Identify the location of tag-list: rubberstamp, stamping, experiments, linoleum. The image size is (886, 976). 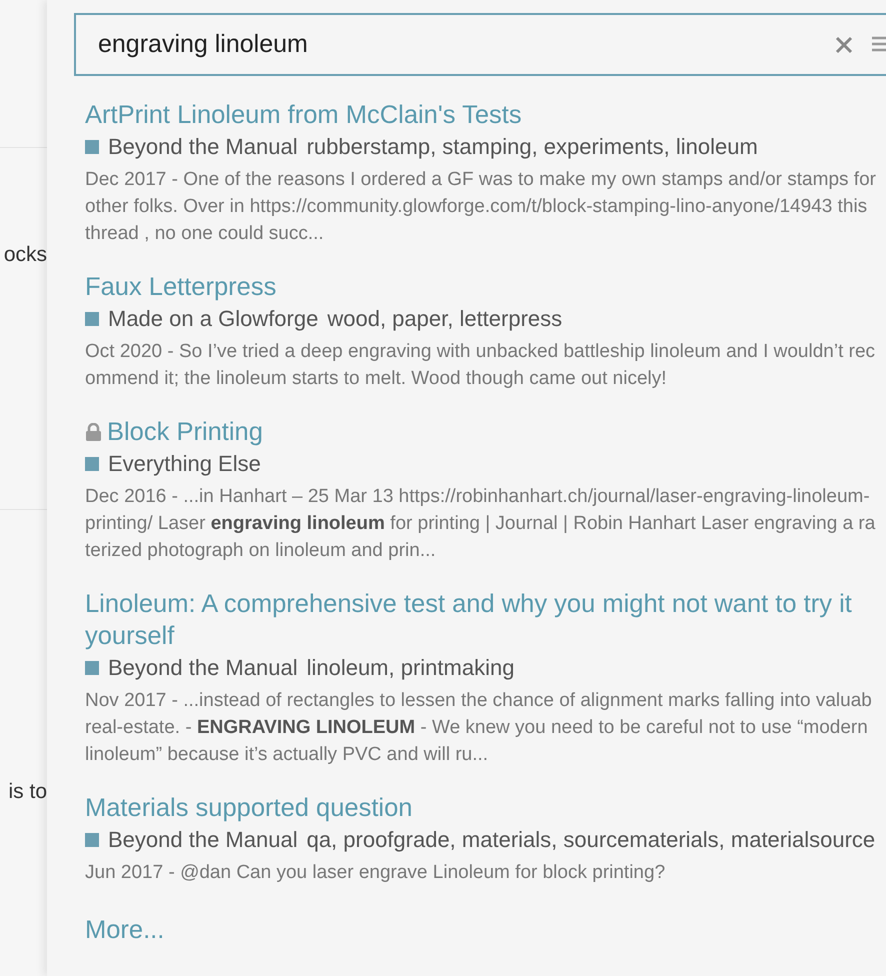
(532, 147).